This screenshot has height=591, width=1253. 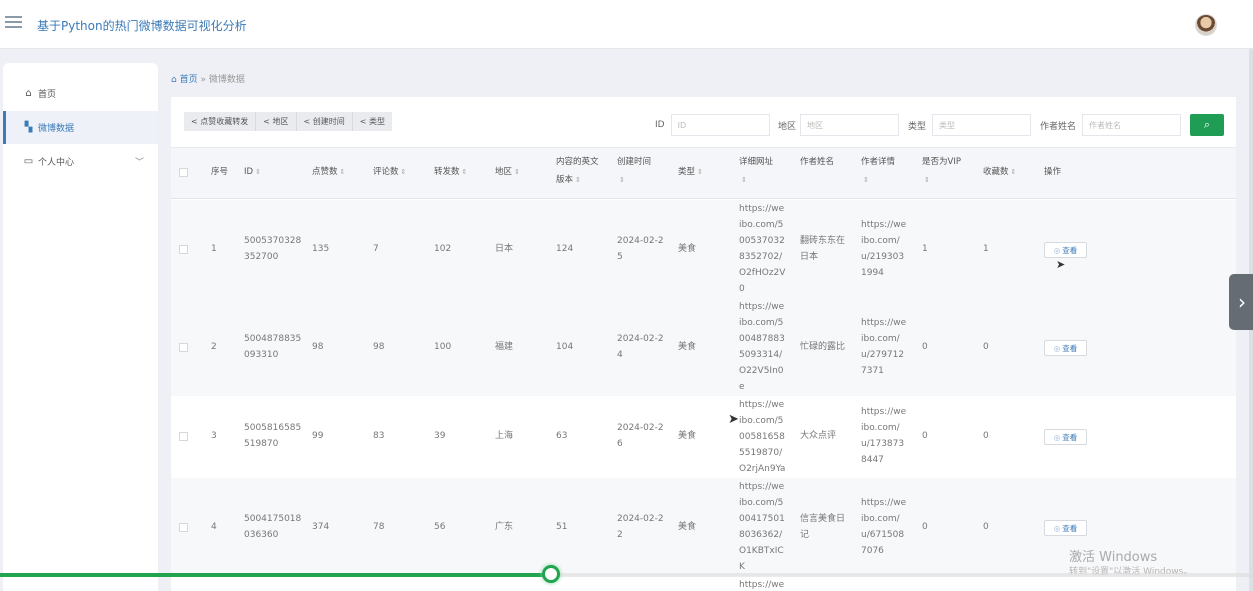 I want to click on chevron-right-icon: ›, so click(x=1242, y=302).